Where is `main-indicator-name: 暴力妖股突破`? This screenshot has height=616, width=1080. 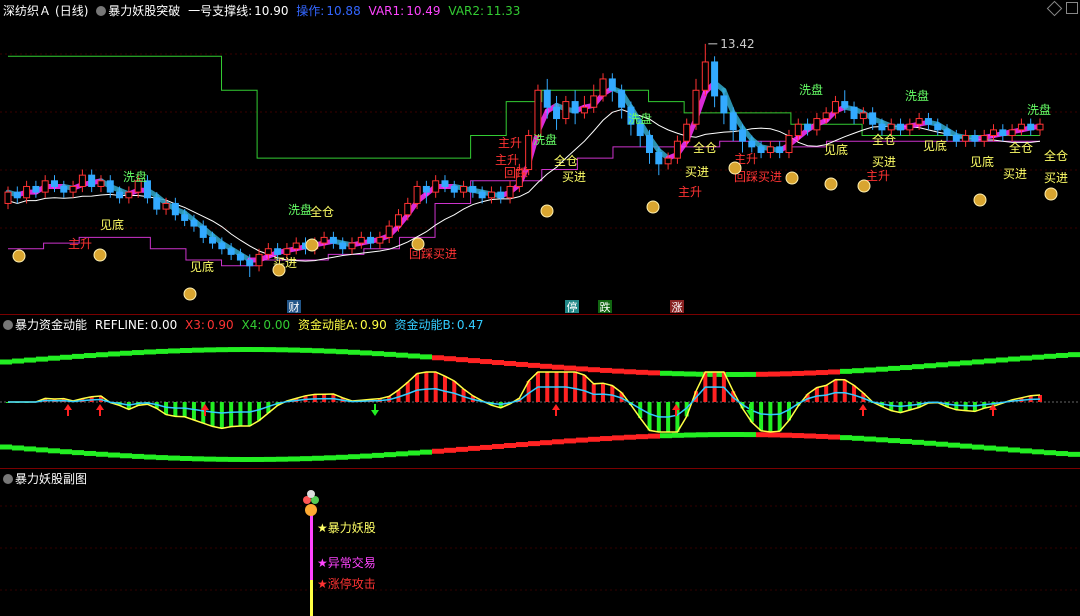 main-indicator-name: 暴力妖股突破 is located at coordinates (144, 11).